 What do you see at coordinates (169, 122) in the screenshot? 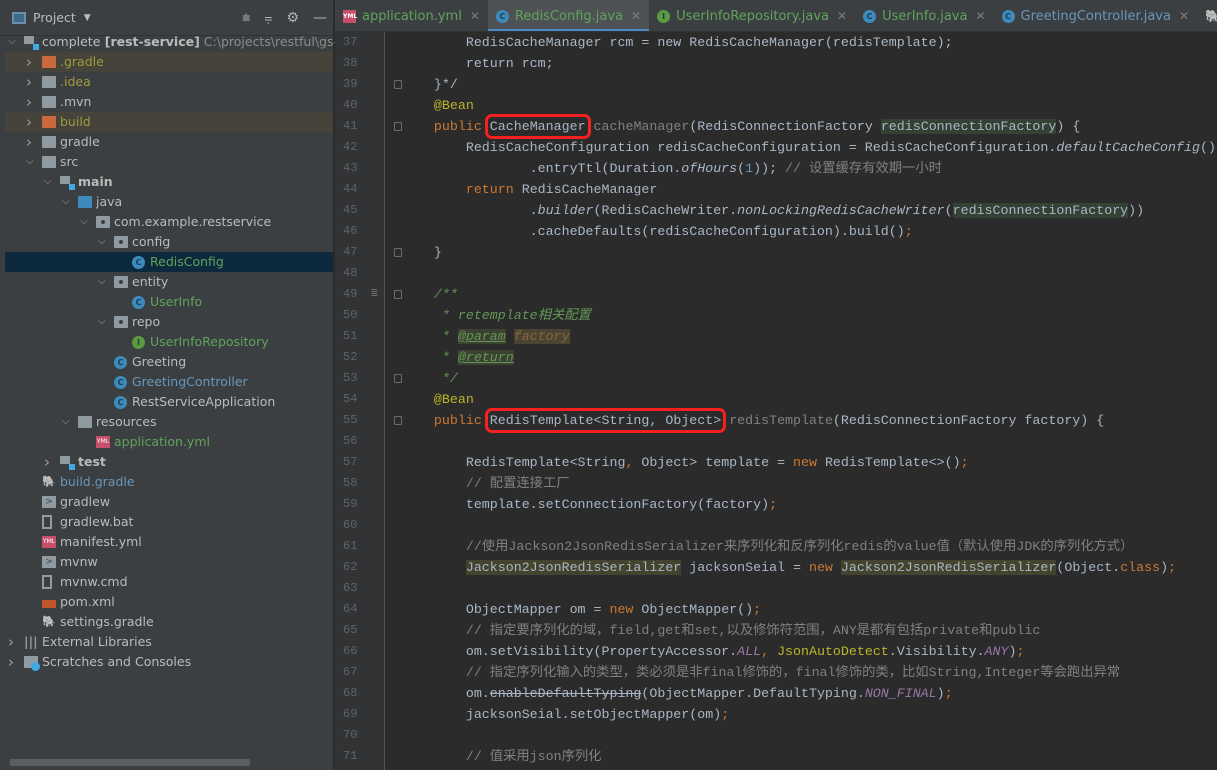
I see `tree-item-build: › build` at bounding box center [169, 122].